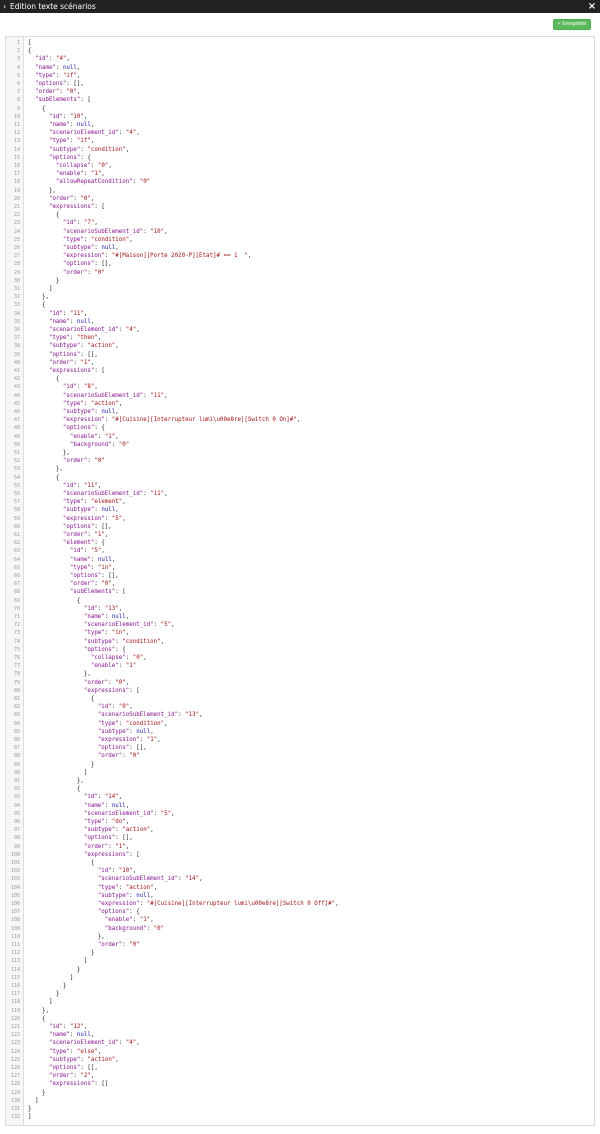  Describe the element at coordinates (62, 100) in the screenshot. I see `code-text: "subElements": [` at that location.